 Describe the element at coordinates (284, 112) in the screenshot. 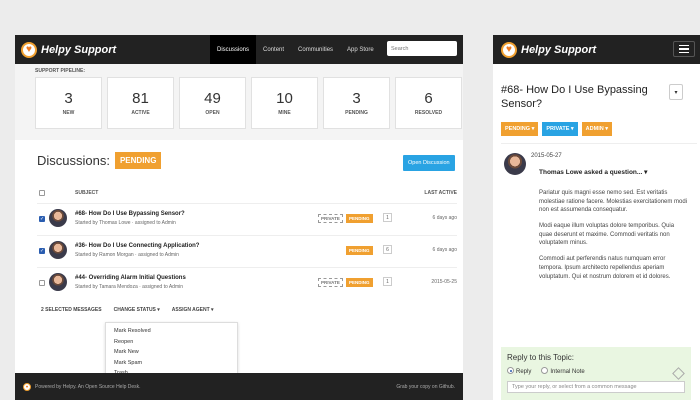

I see `pipeline-name: MINE` at that location.